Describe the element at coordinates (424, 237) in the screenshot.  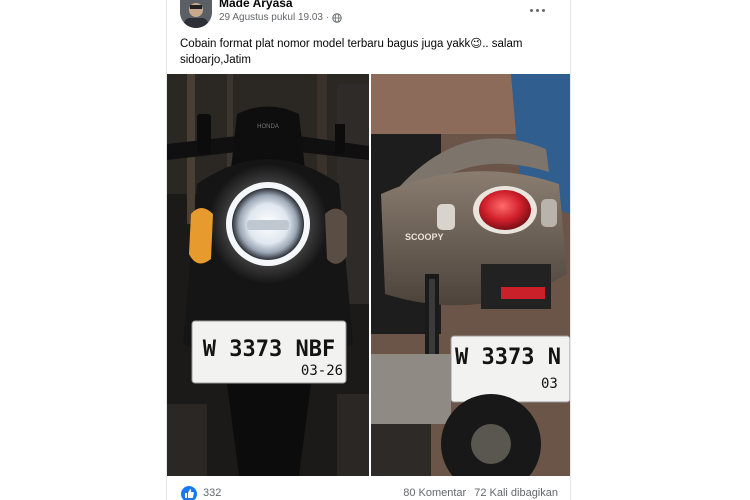
I see `scoopy-badge: SCOOPY` at that location.